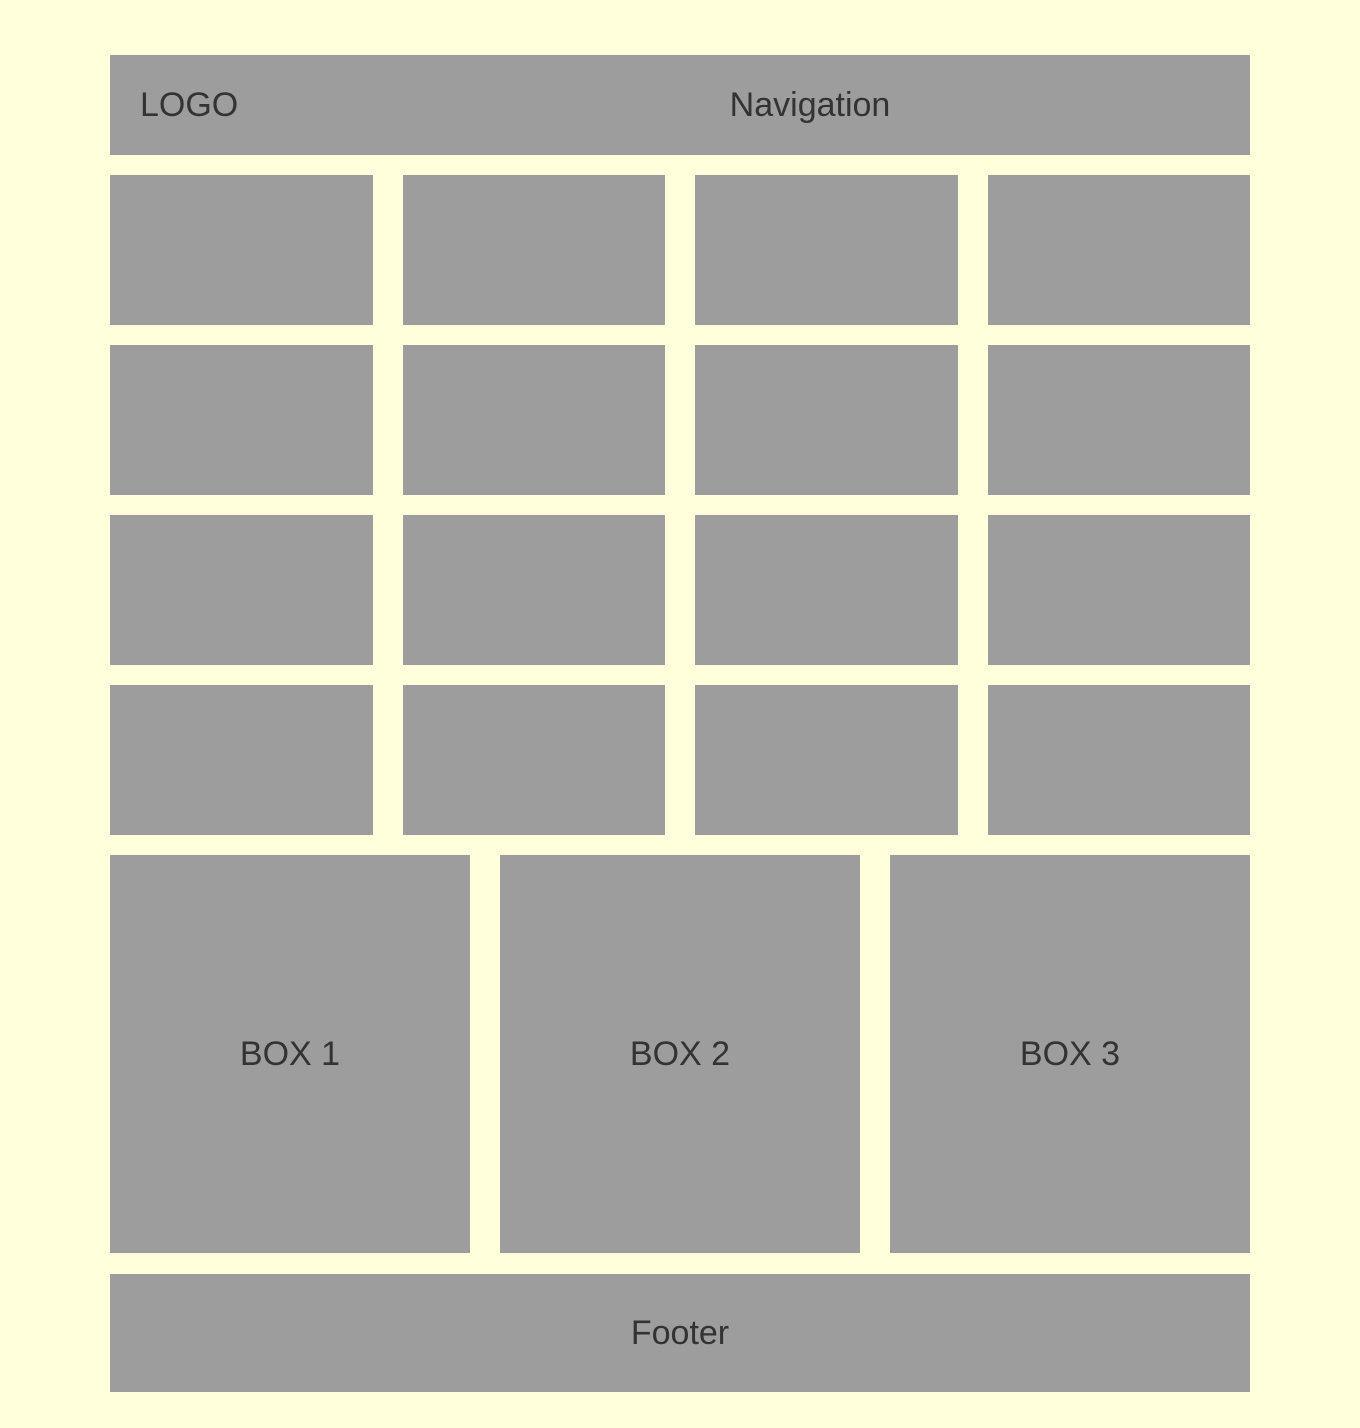 The width and height of the screenshot is (1360, 1428). What do you see at coordinates (189, 105) in the screenshot?
I see `logo: LOGO` at bounding box center [189, 105].